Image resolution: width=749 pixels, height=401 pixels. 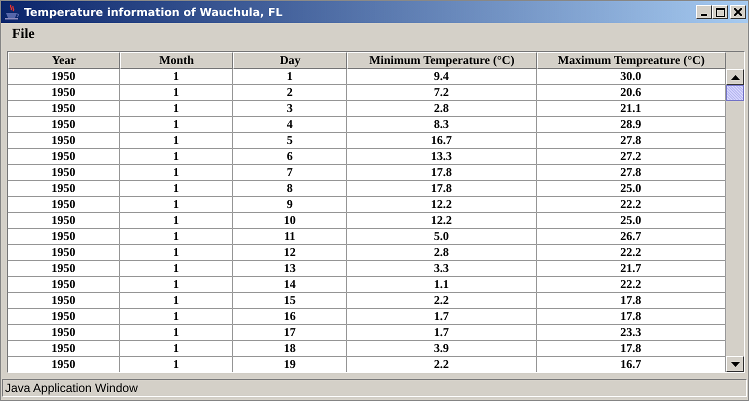 I want to click on table-cell: 26.7, so click(x=631, y=237).